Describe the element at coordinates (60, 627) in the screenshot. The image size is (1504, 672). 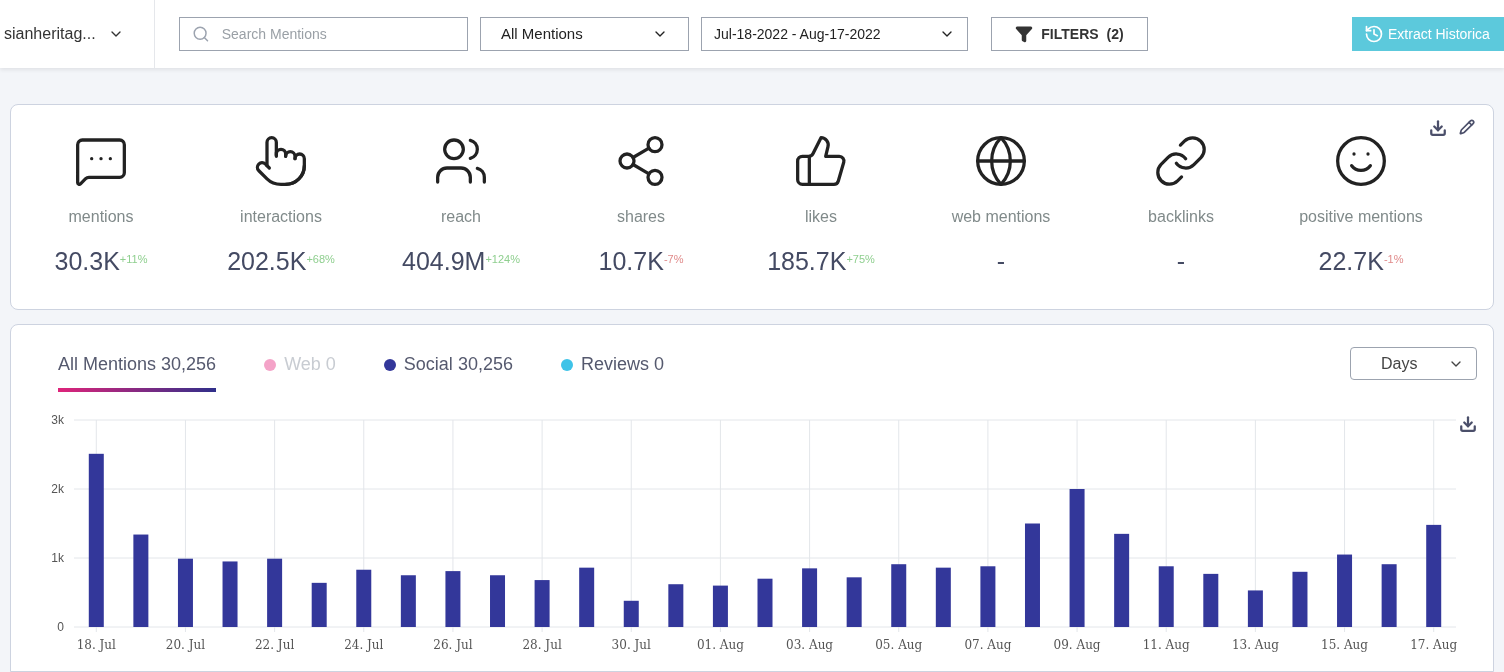
I see `y-axis-label: 0` at that location.